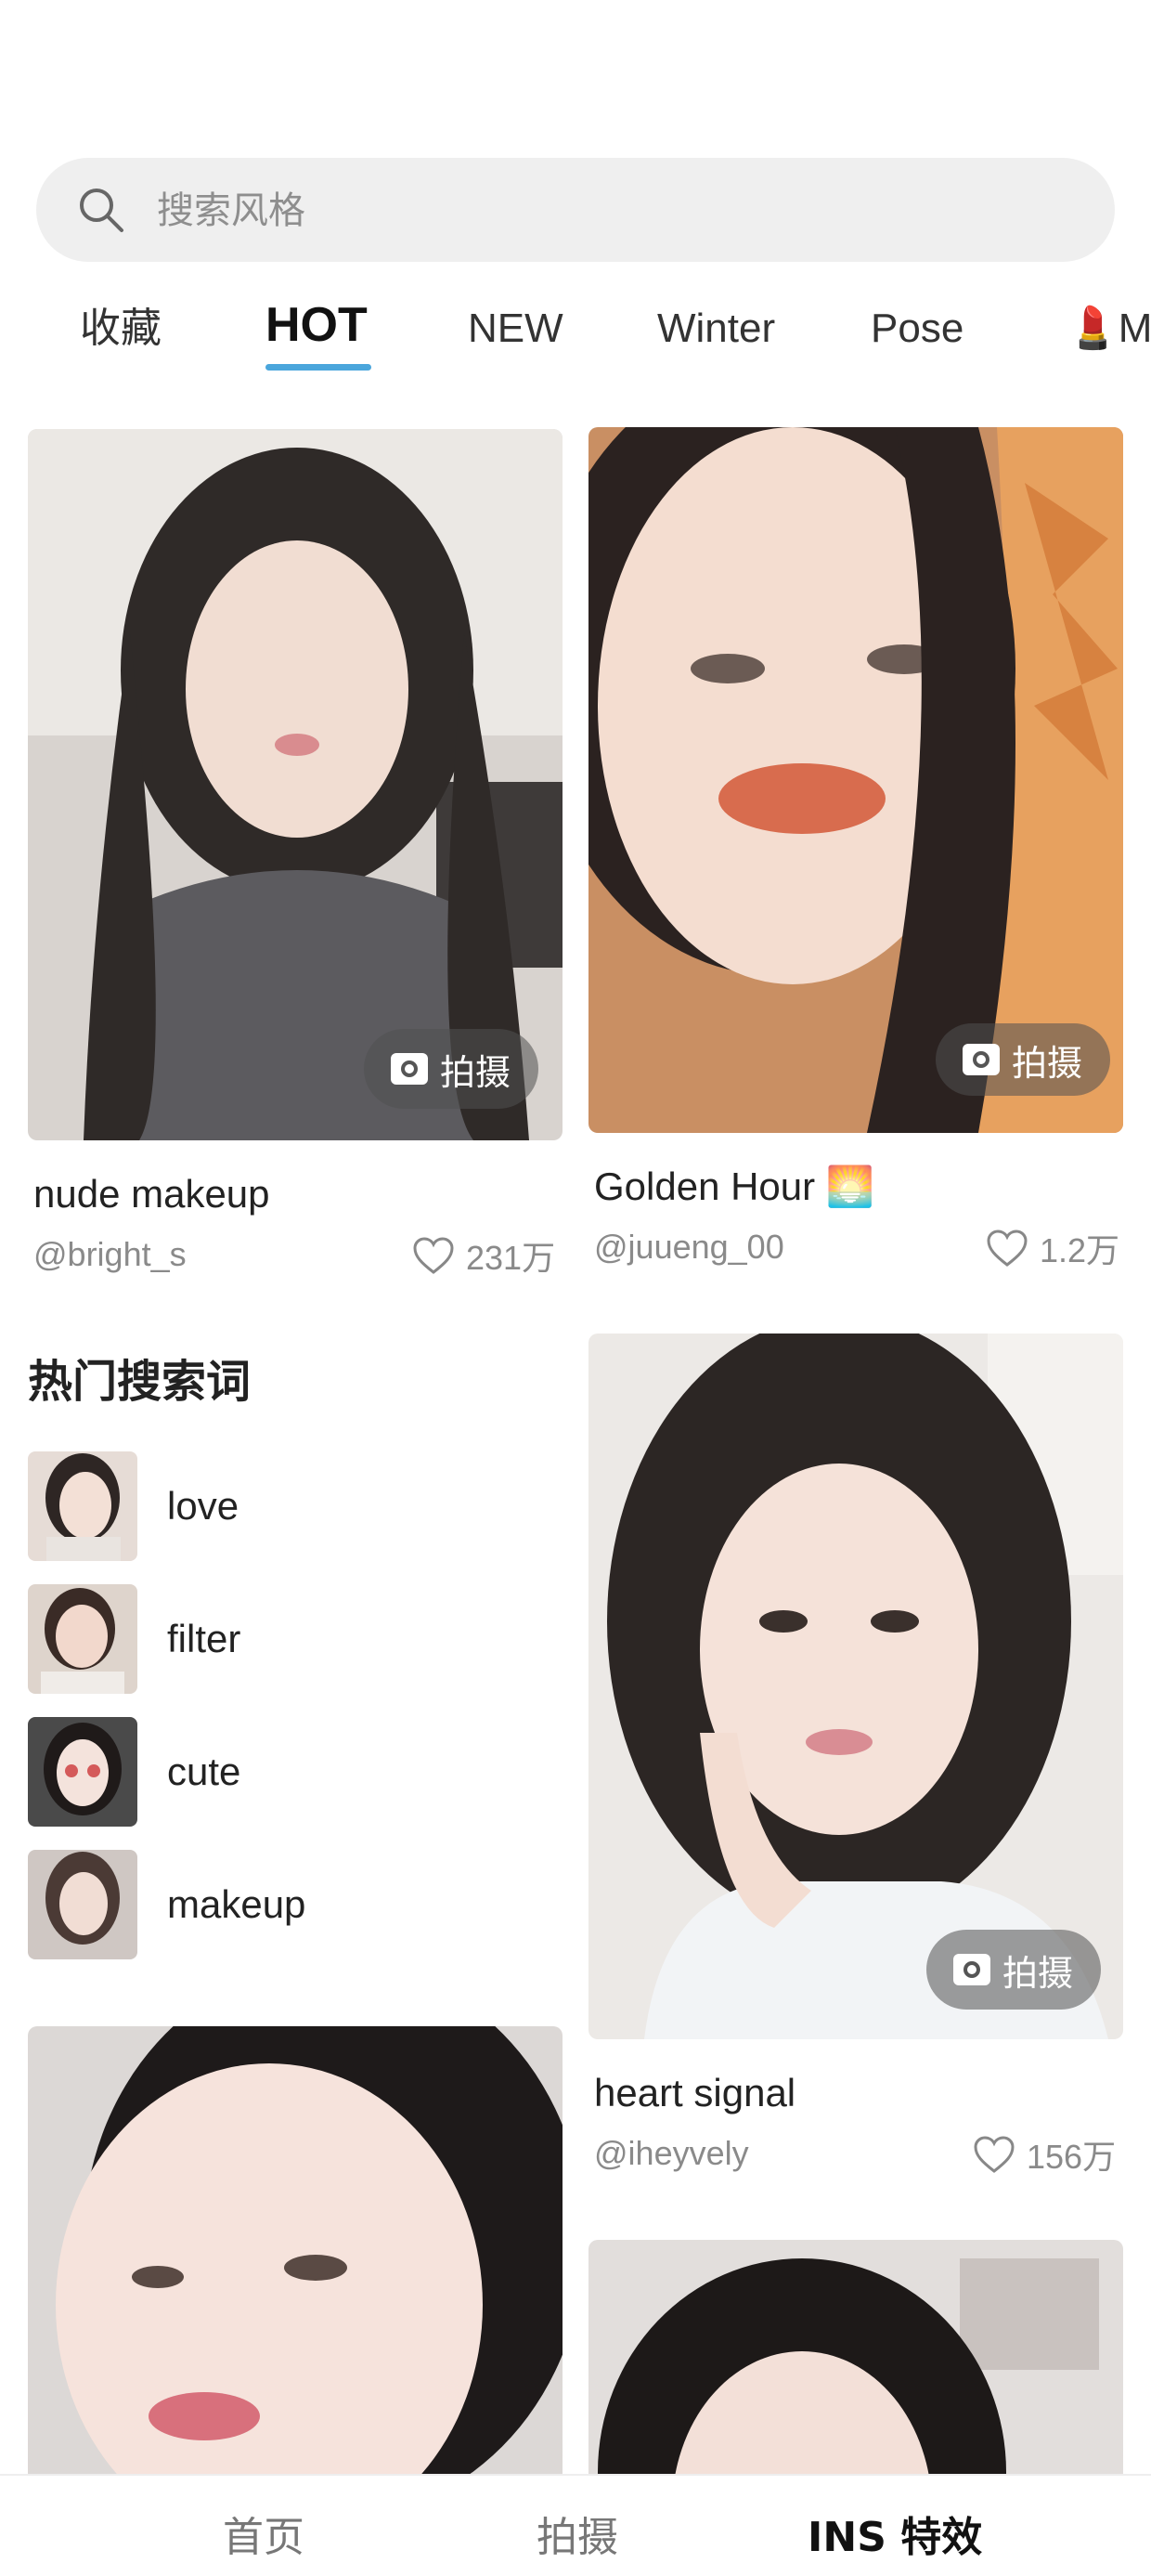 Image resolution: width=1151 pixels, height=2576 pixels. I want to click on search-input, so click(574, 211).